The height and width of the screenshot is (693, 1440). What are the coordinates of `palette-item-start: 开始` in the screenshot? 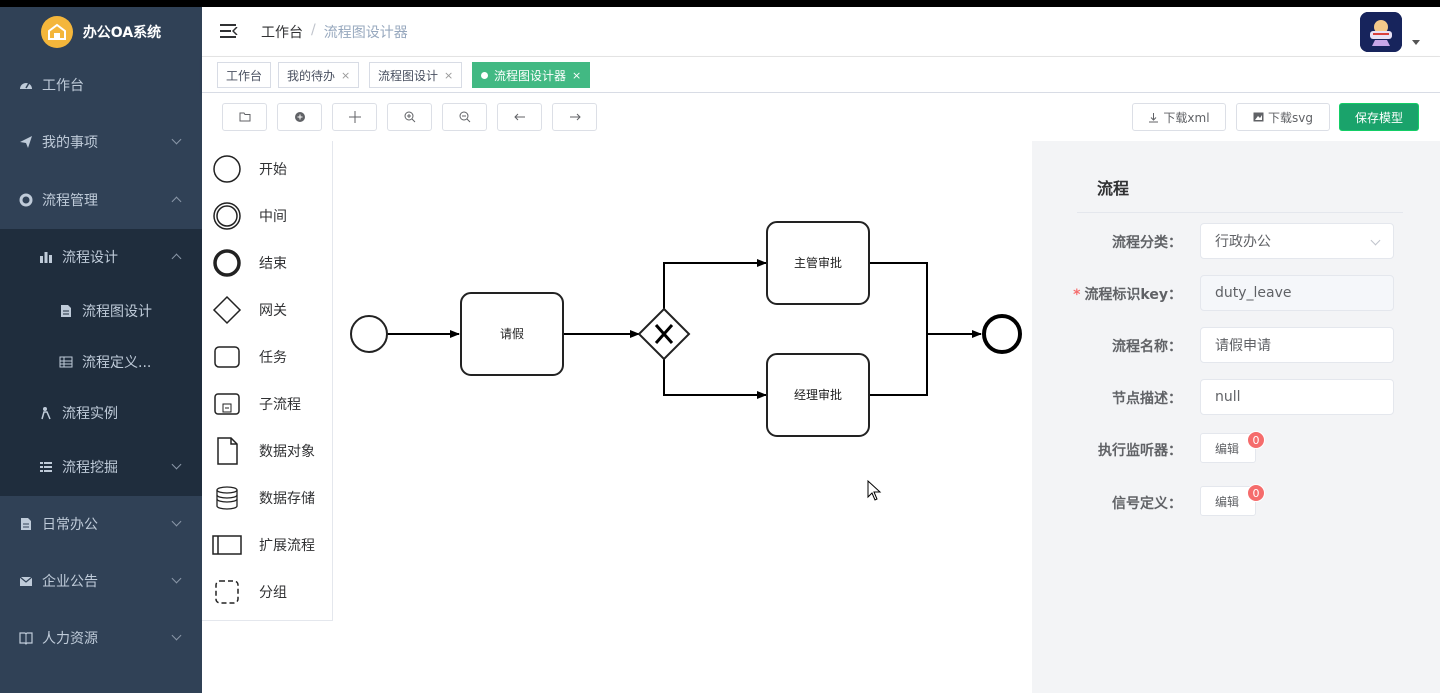 It's located at (269, 169).